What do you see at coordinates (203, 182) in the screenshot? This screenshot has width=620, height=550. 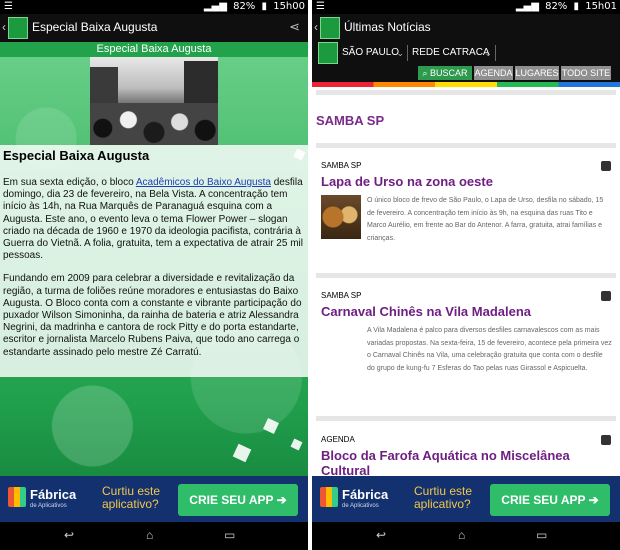 I see `bloco-link: Acadêmicos do Baixo Augusta` at bounding box center [203, 182].